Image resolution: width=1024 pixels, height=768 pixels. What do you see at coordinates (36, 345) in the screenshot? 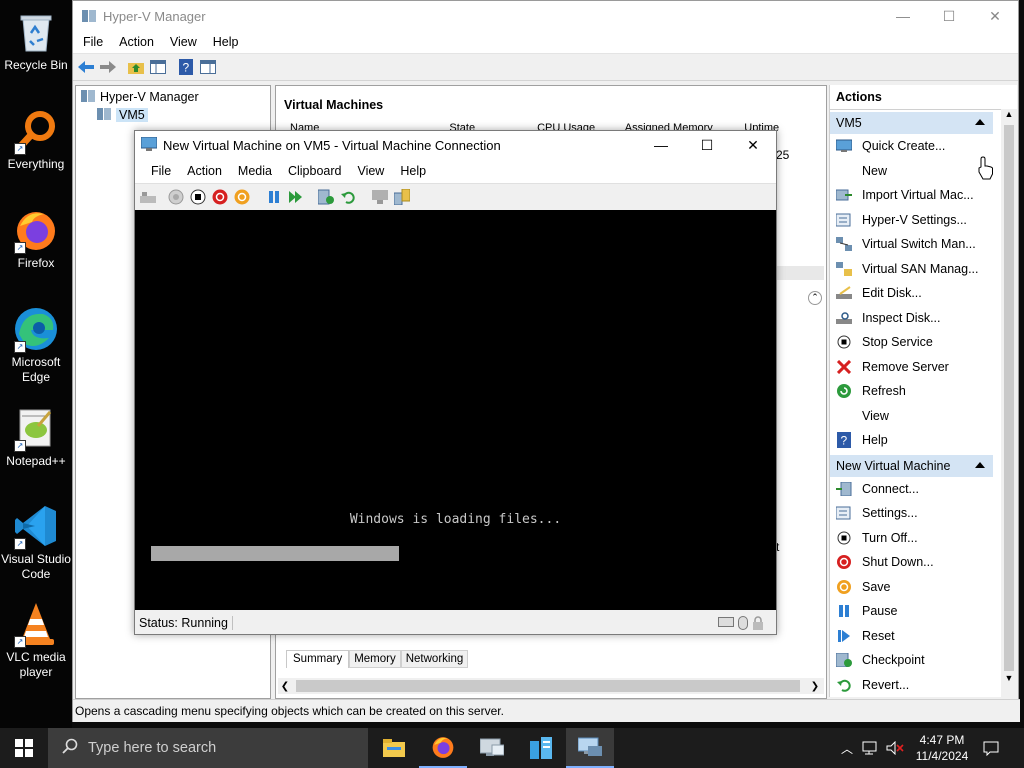
I see `desktop-icon-edge: ↗ Microsoft Edge` at bounding box center [36, 345].